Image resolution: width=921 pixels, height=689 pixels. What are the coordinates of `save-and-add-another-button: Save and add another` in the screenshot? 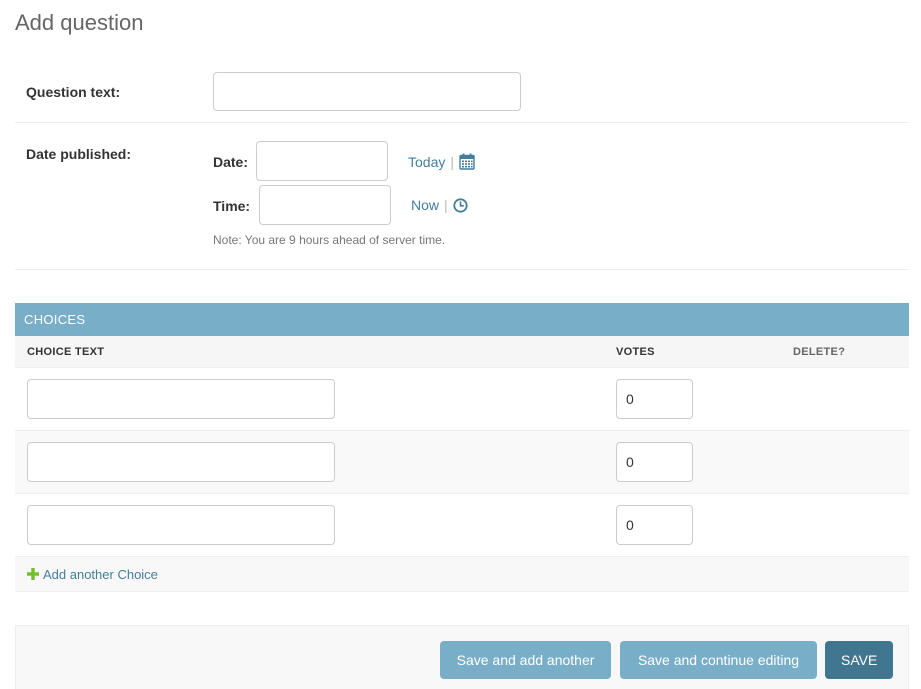 It's located at (525, 660).